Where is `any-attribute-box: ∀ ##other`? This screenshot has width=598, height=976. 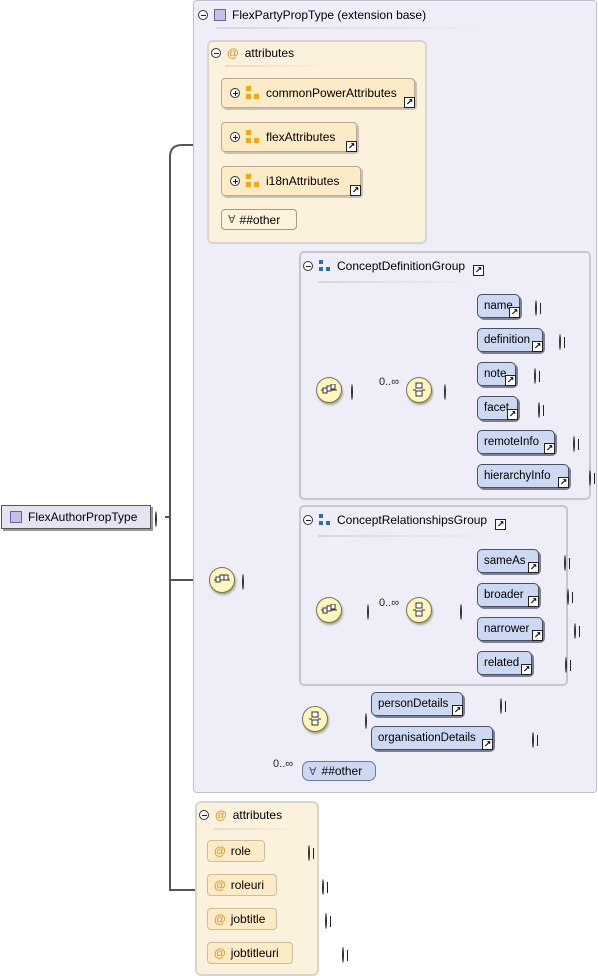
any-attribute-box: ∀ ##other is located at coordinates (259, 219).